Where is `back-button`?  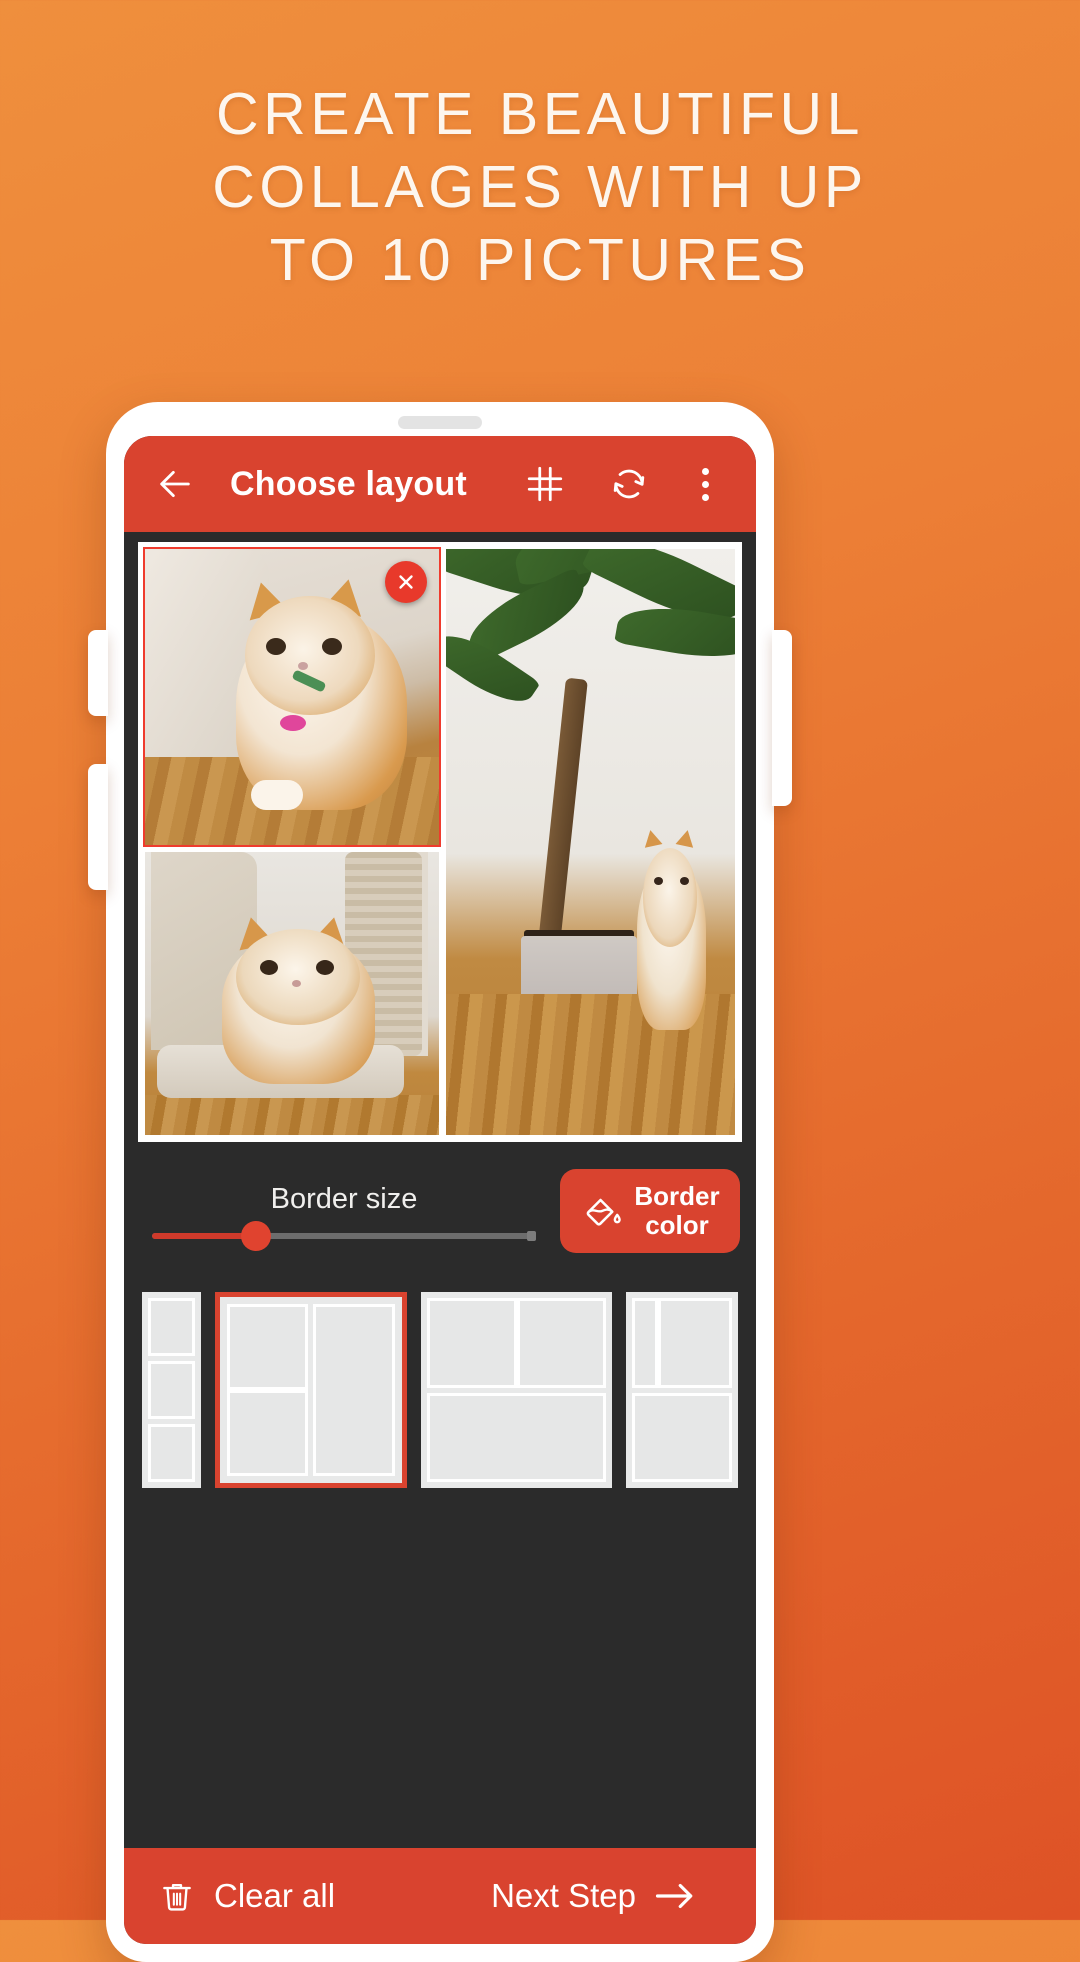
back-button is located at coordinates (175, 484).